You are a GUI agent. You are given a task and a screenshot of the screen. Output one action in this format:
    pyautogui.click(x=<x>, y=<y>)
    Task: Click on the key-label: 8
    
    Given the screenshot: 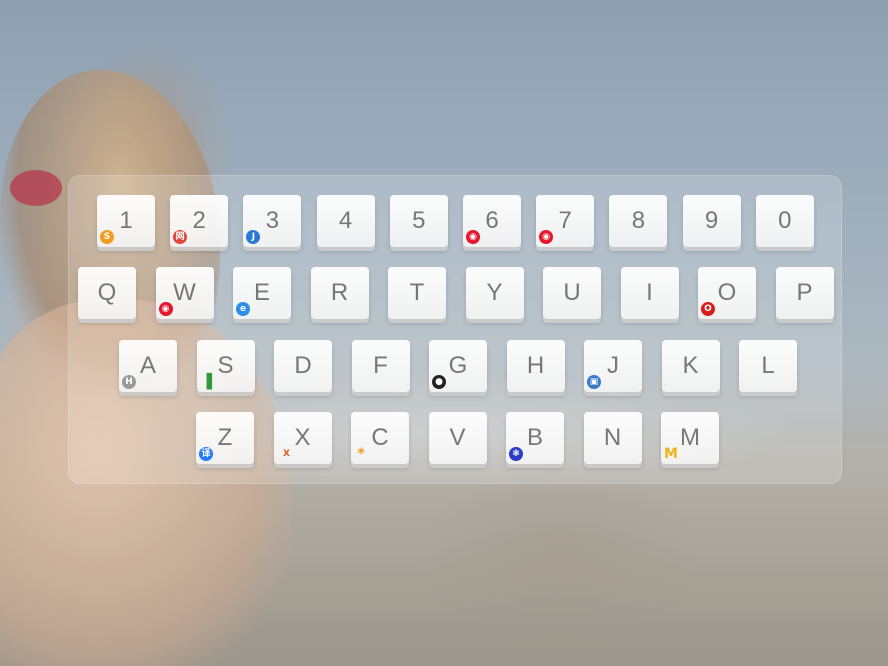 What is the action you would take?
    pyautogui.click(x=638, y=220)
    